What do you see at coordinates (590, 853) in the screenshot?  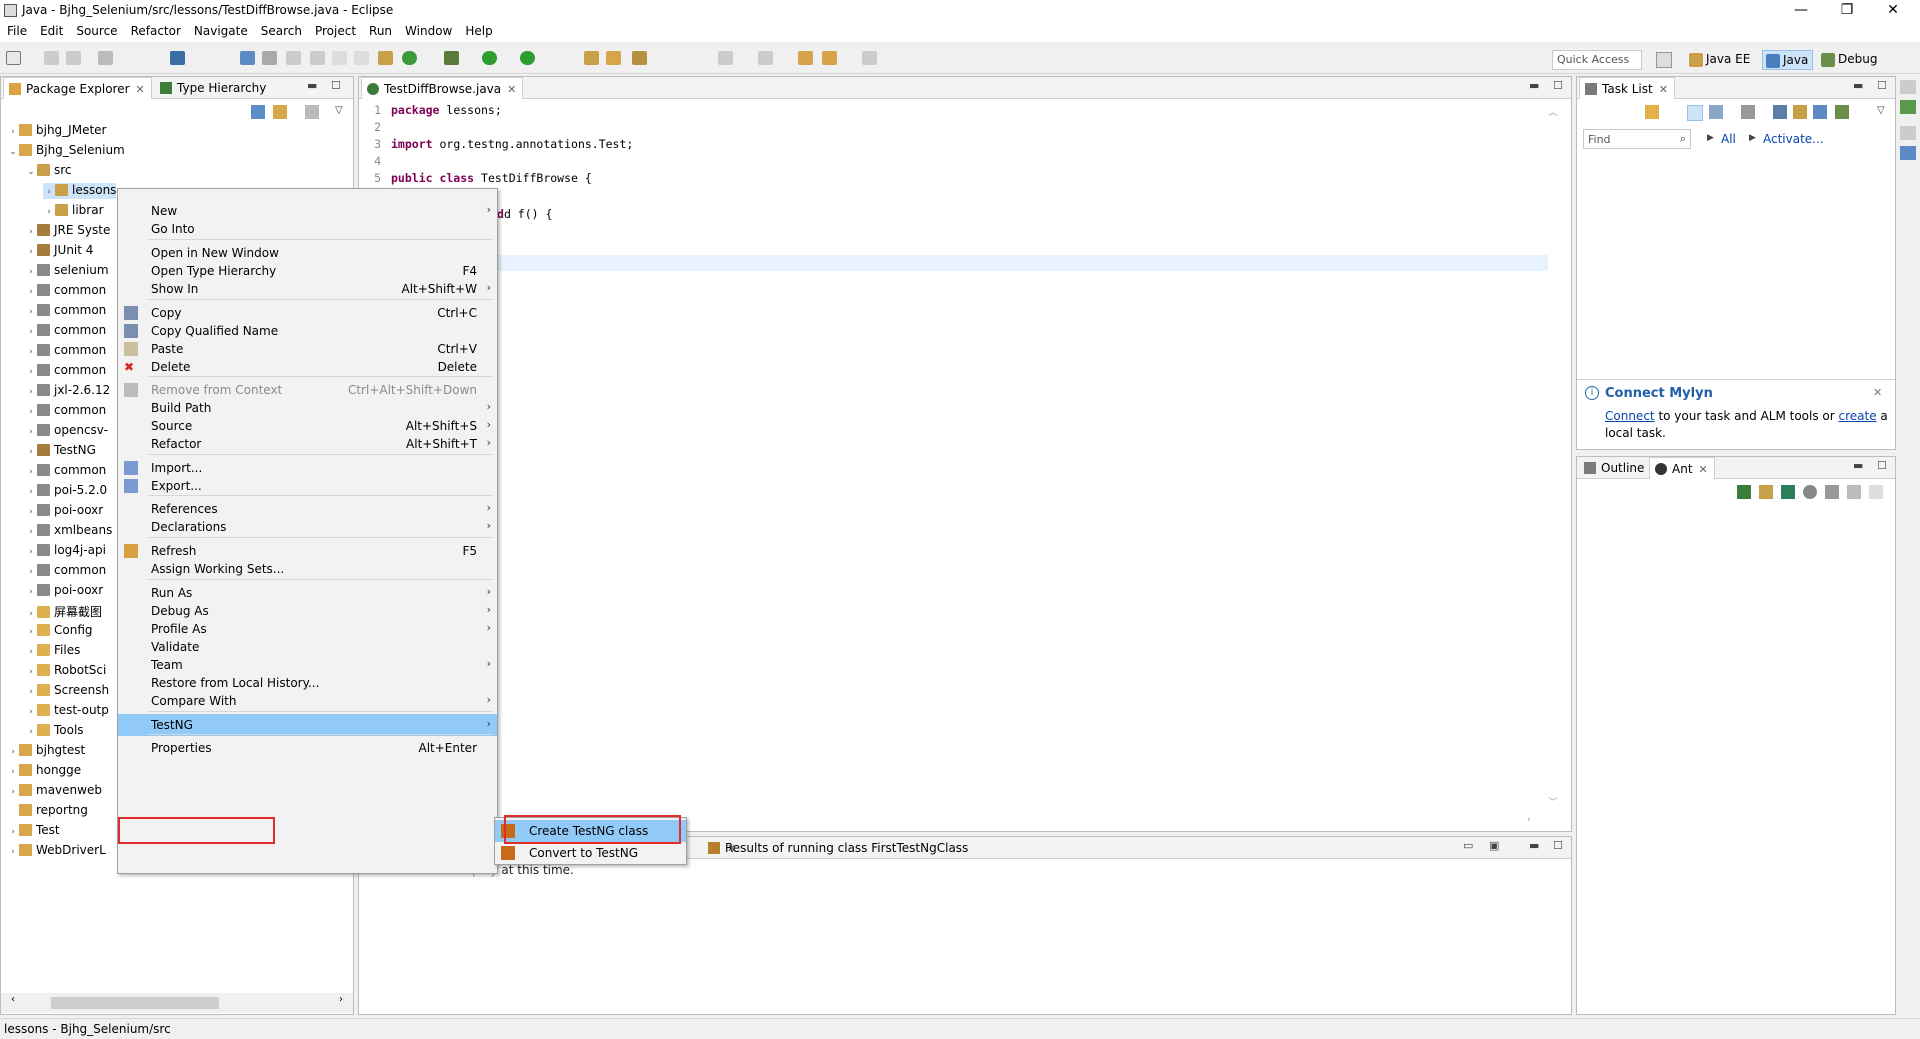 I see `menu-item-convert-to-testng: Convert to TestNG` at bounding box center [590, 853].